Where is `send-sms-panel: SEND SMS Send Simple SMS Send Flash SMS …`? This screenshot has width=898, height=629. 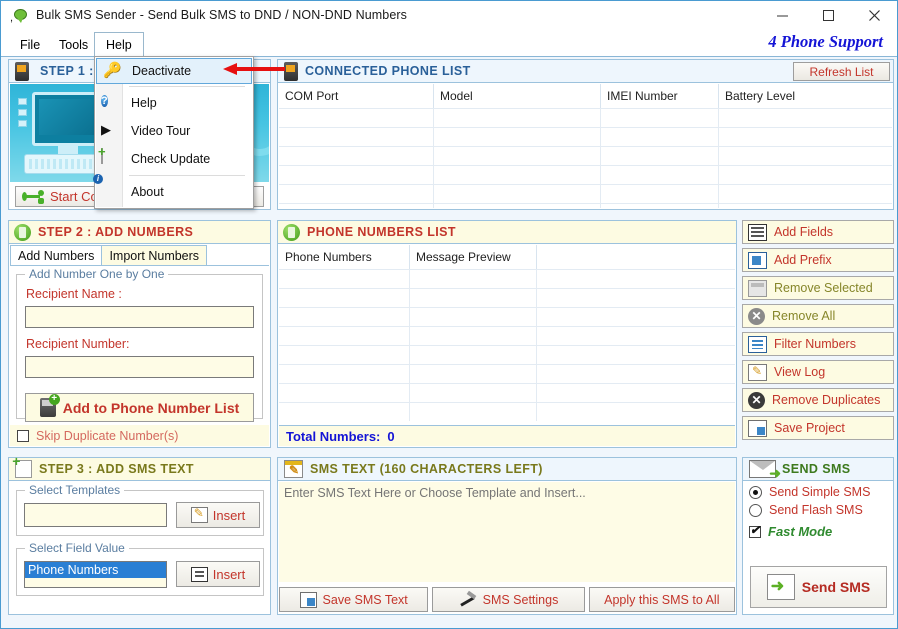
send-sms-panel: SEND SMS Send Simple SMS Send Flash SMS … is located at coordinates (818, 536).